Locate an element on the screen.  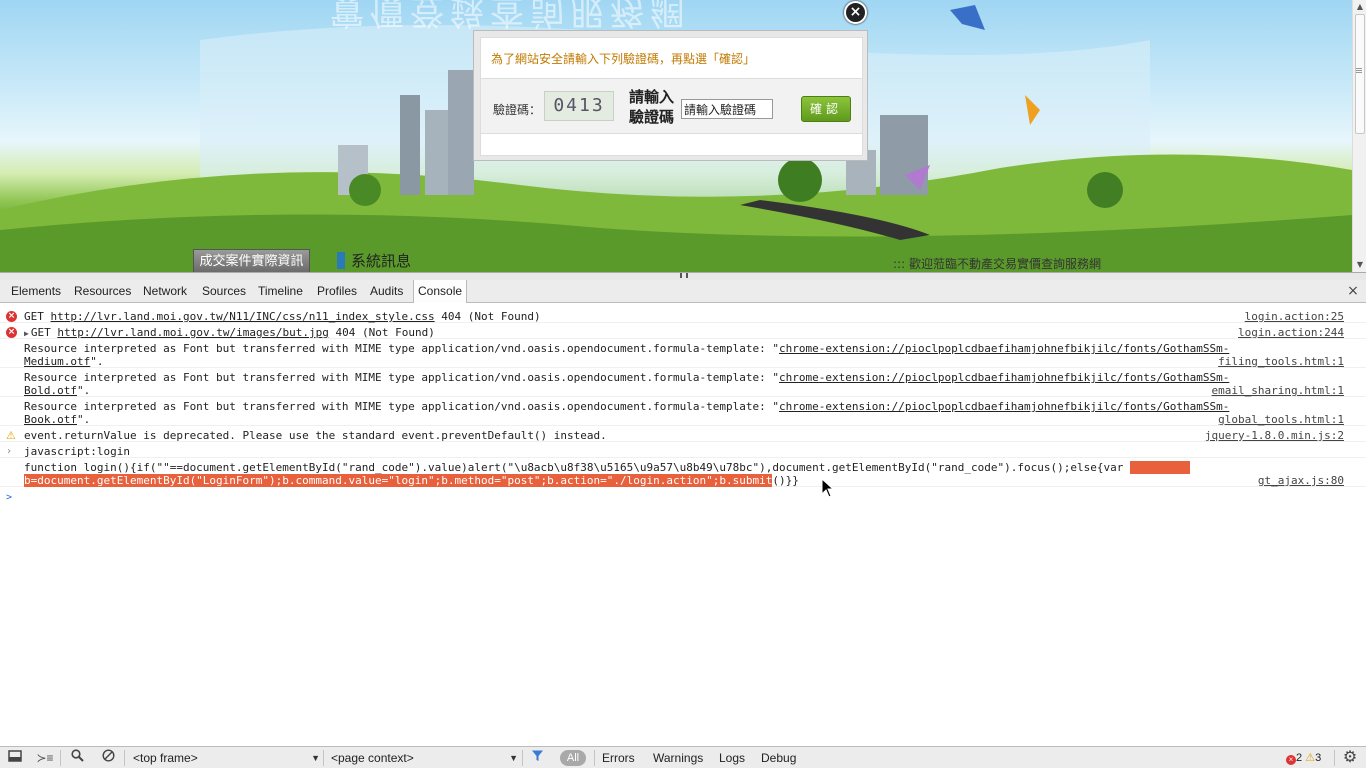
source-link: filing_tools.html:1 is located at coordinates (1281, 361).